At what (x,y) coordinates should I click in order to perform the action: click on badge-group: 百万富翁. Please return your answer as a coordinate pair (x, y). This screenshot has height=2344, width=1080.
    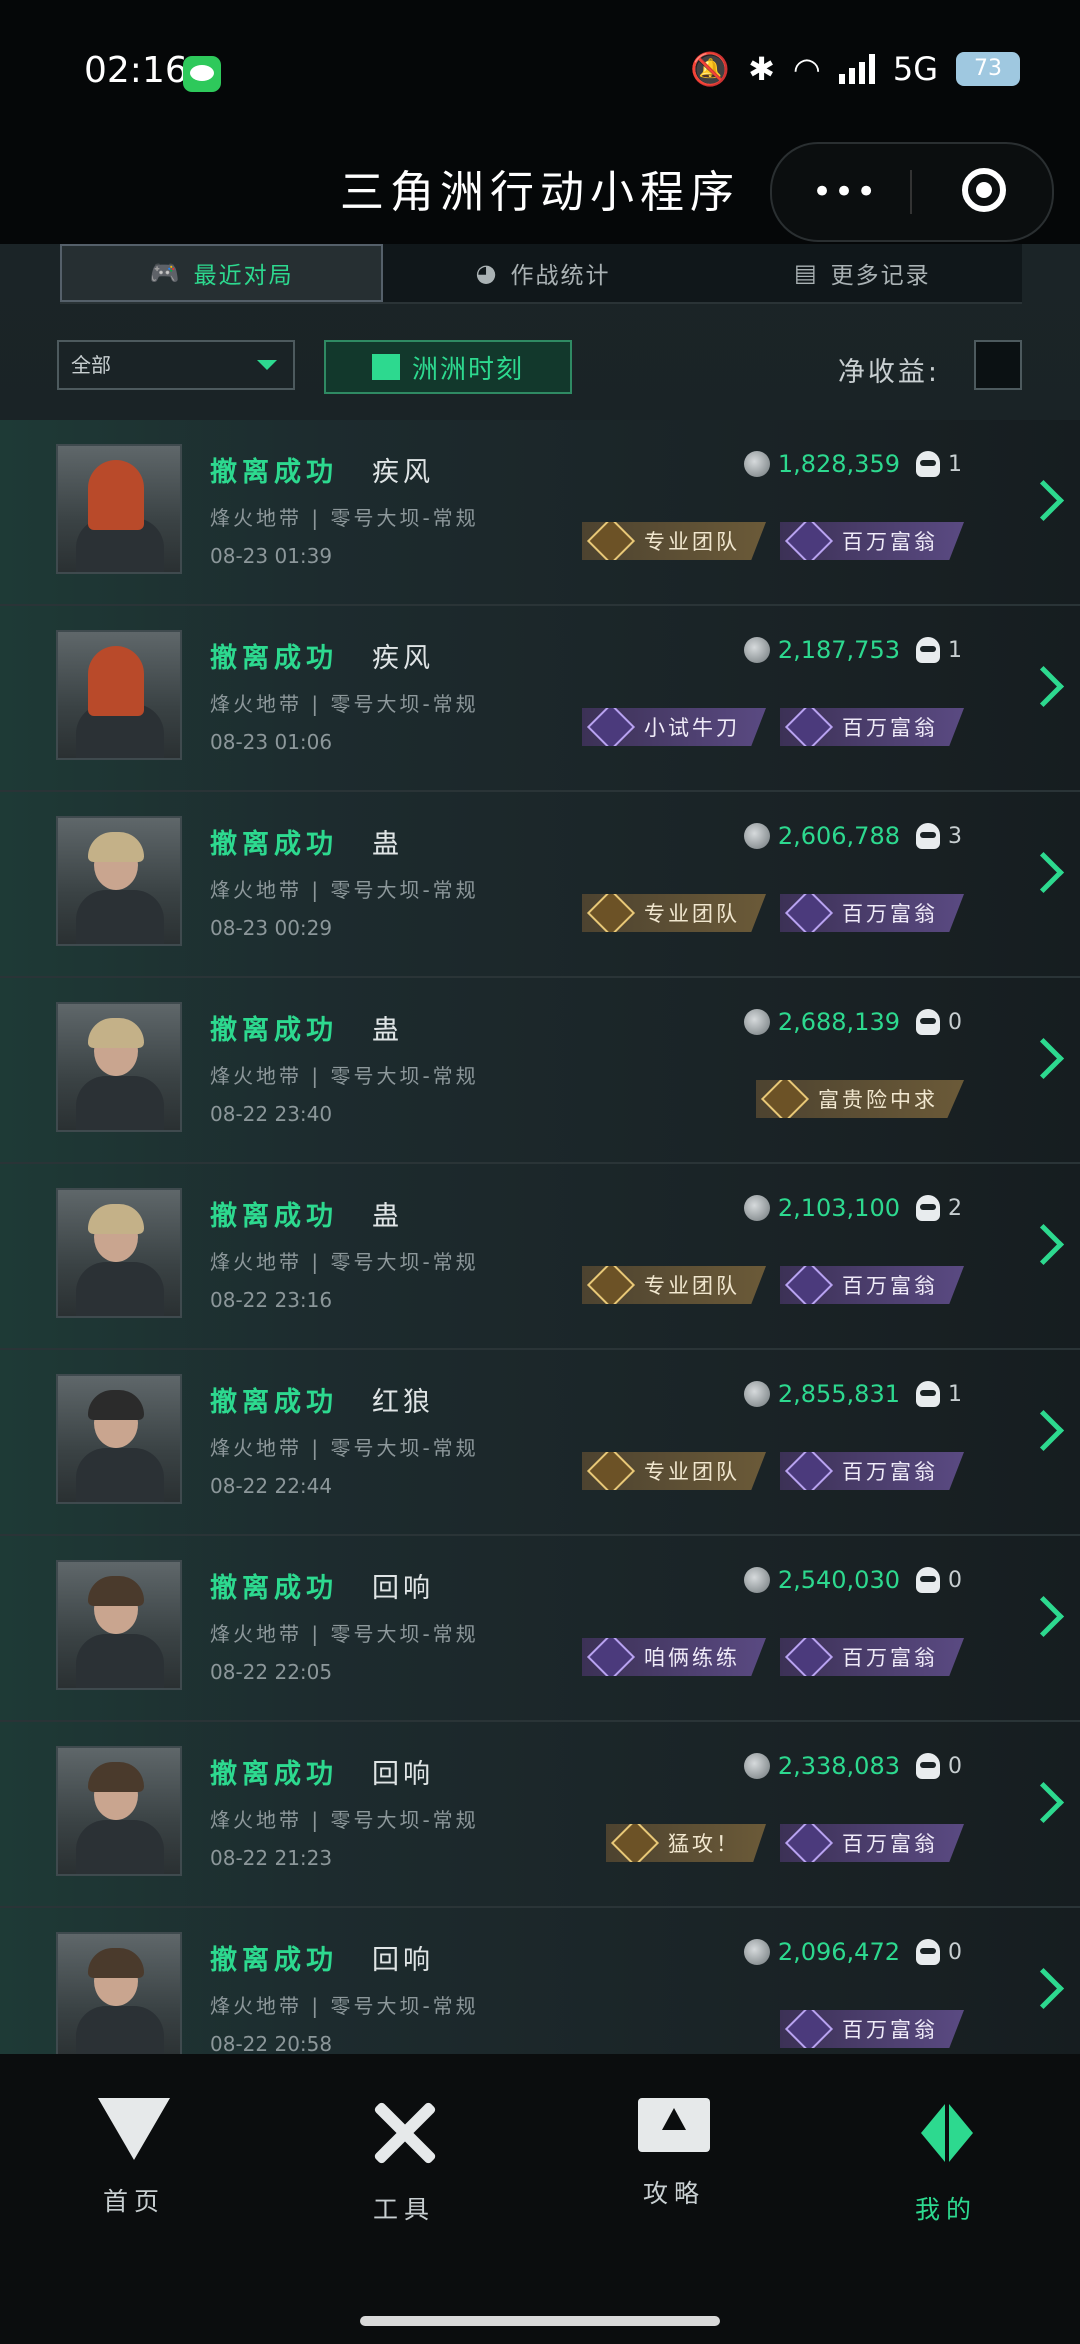
    Looking at the image, I should click on (872, 2029).